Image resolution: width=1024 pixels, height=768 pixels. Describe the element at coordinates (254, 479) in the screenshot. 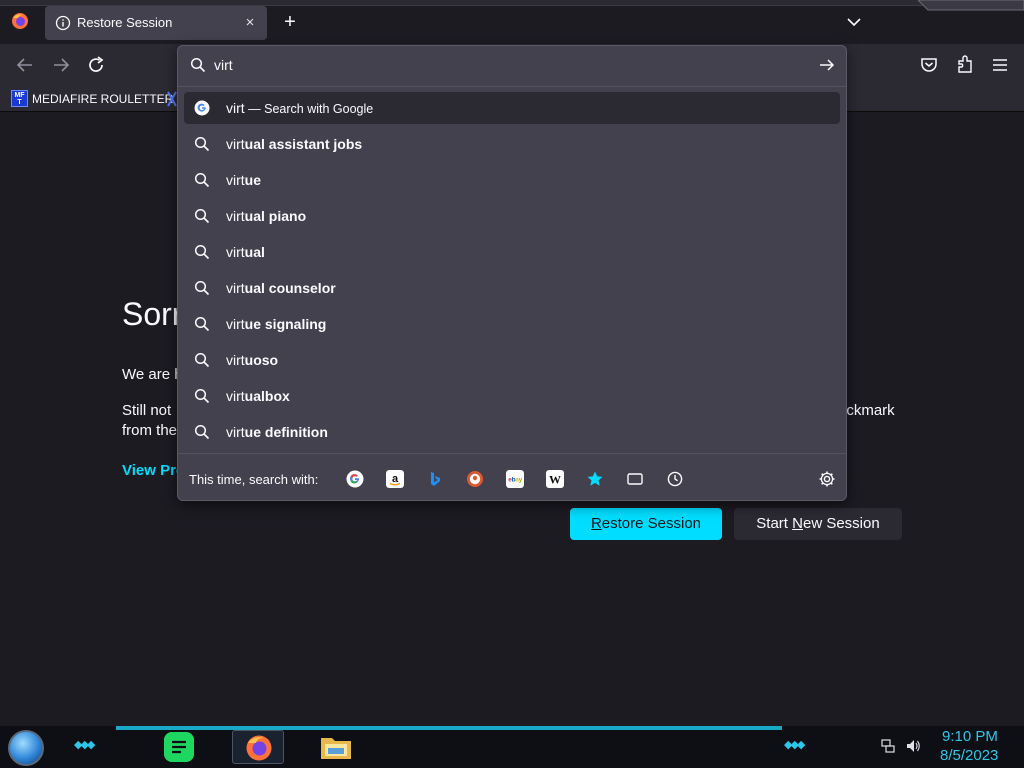

I see `one-off-search-label: This time, search with:` at that location.